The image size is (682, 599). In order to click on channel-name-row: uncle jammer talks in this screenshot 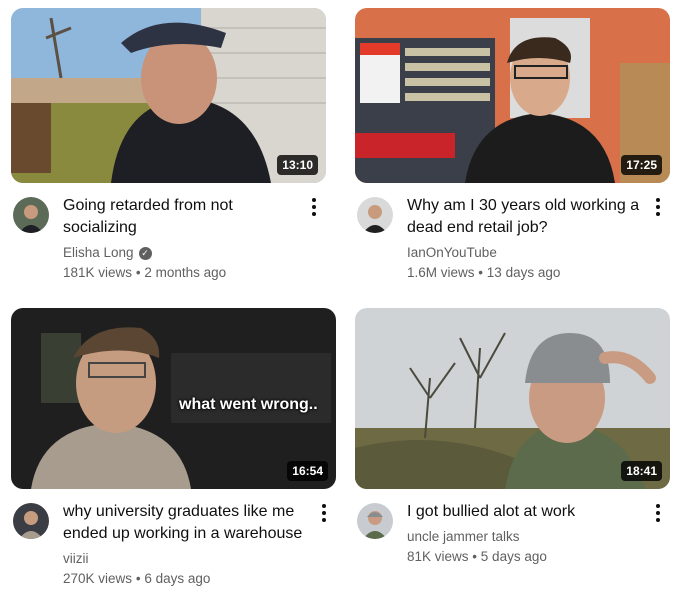, I will do `click(523, 537)`.